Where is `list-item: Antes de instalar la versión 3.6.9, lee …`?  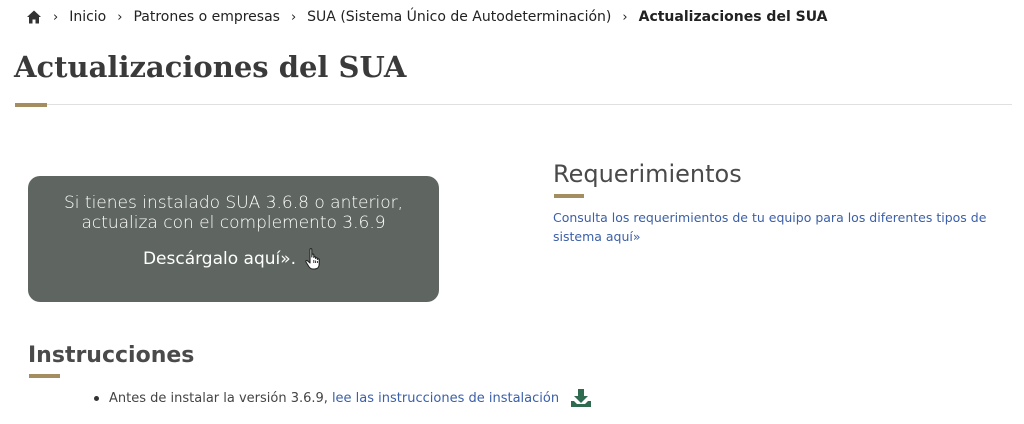 list-item: Antes de instalar la versión 3.6.9, lee … is located at coordinates (343, 398).